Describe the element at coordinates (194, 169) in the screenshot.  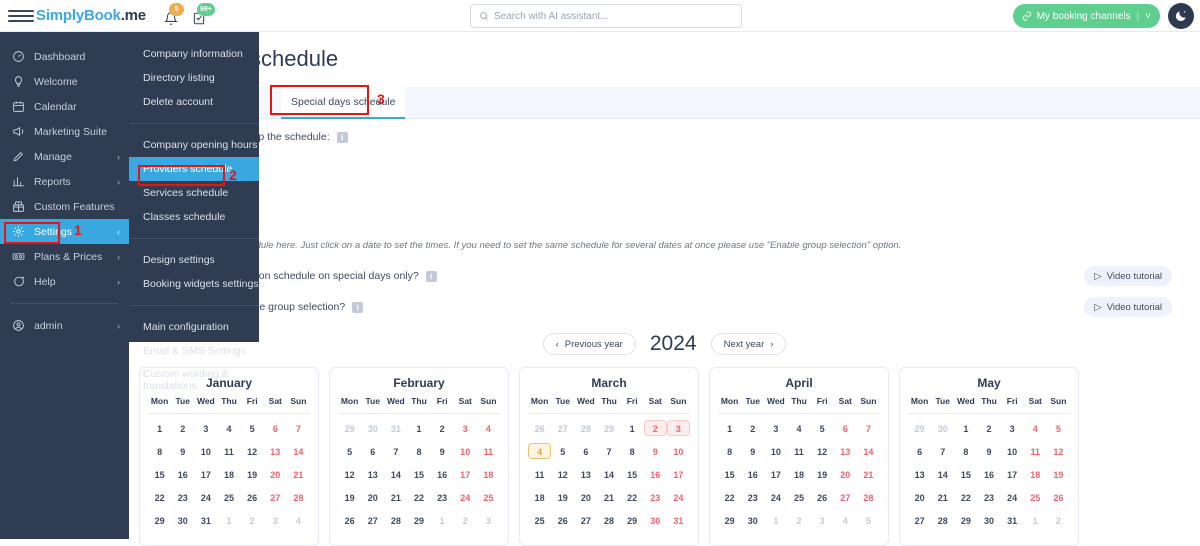
I see `menu-item-providers-schedule: Providers schedule` at that location.